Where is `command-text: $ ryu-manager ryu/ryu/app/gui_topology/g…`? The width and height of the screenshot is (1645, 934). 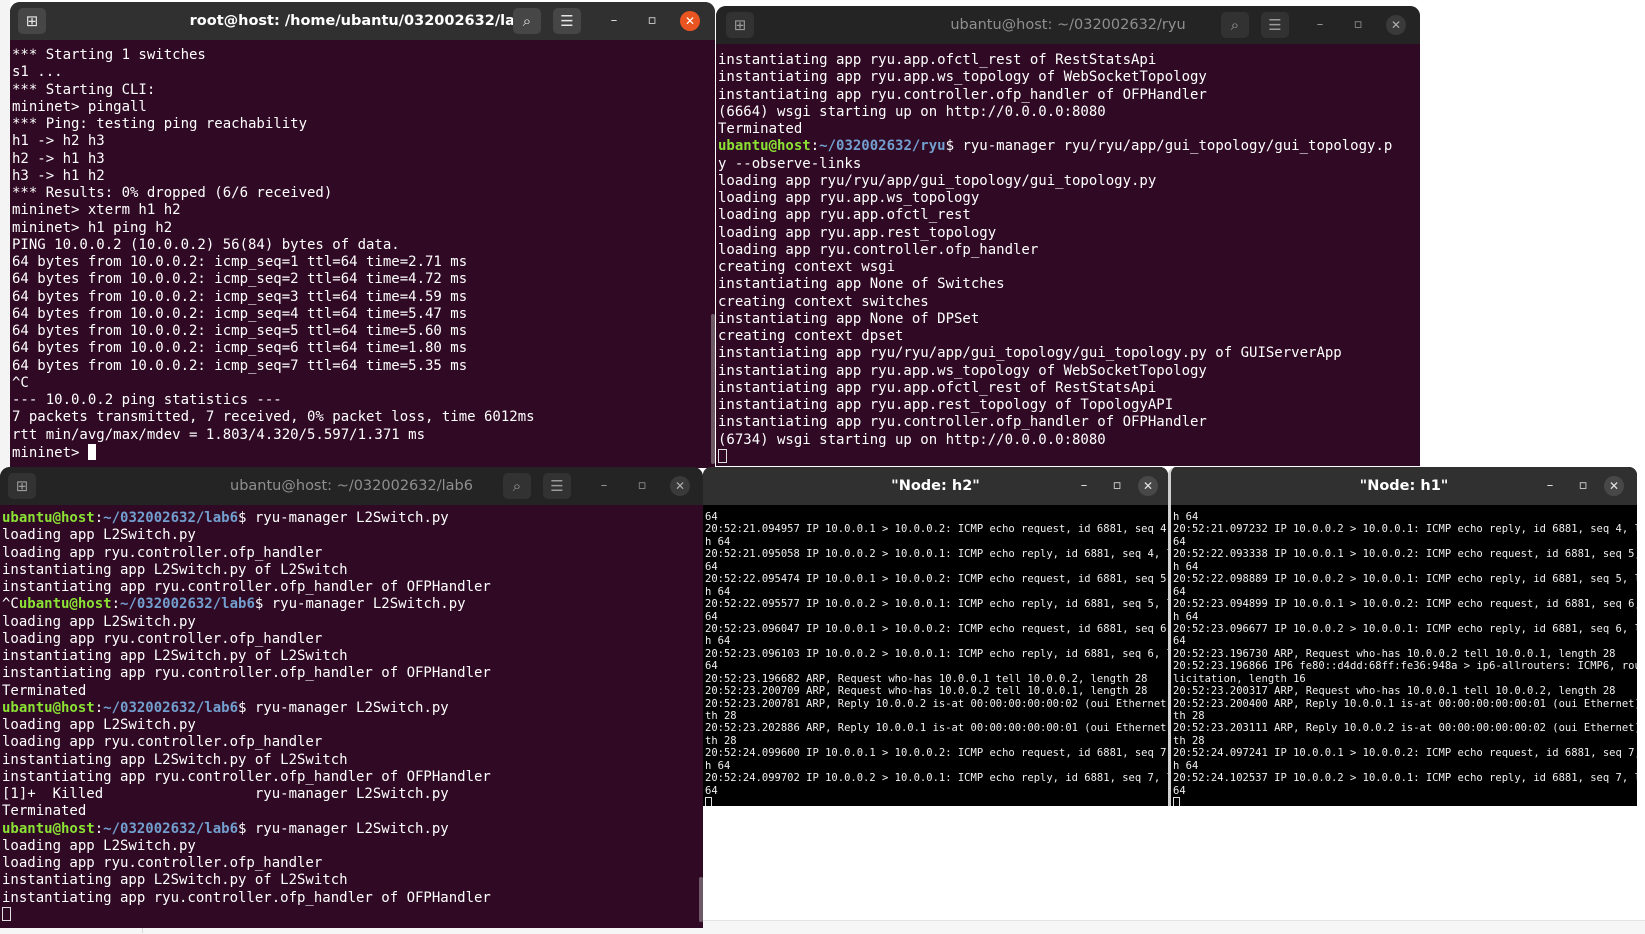
command-text: $ ryu-manager ryu/ryu/app/gui_topology/g… is located at coordinates (1169, 146).